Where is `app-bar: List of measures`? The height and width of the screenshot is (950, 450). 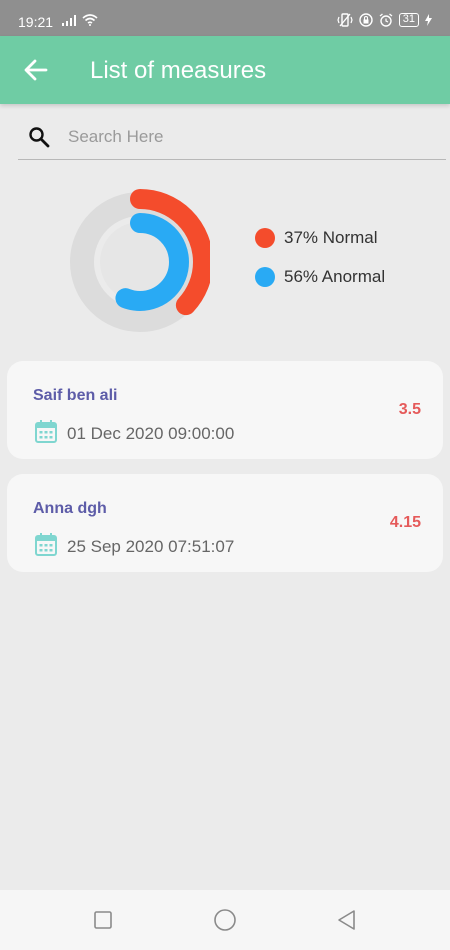
app-bar: List of measures is located at coordinates (225, 70).